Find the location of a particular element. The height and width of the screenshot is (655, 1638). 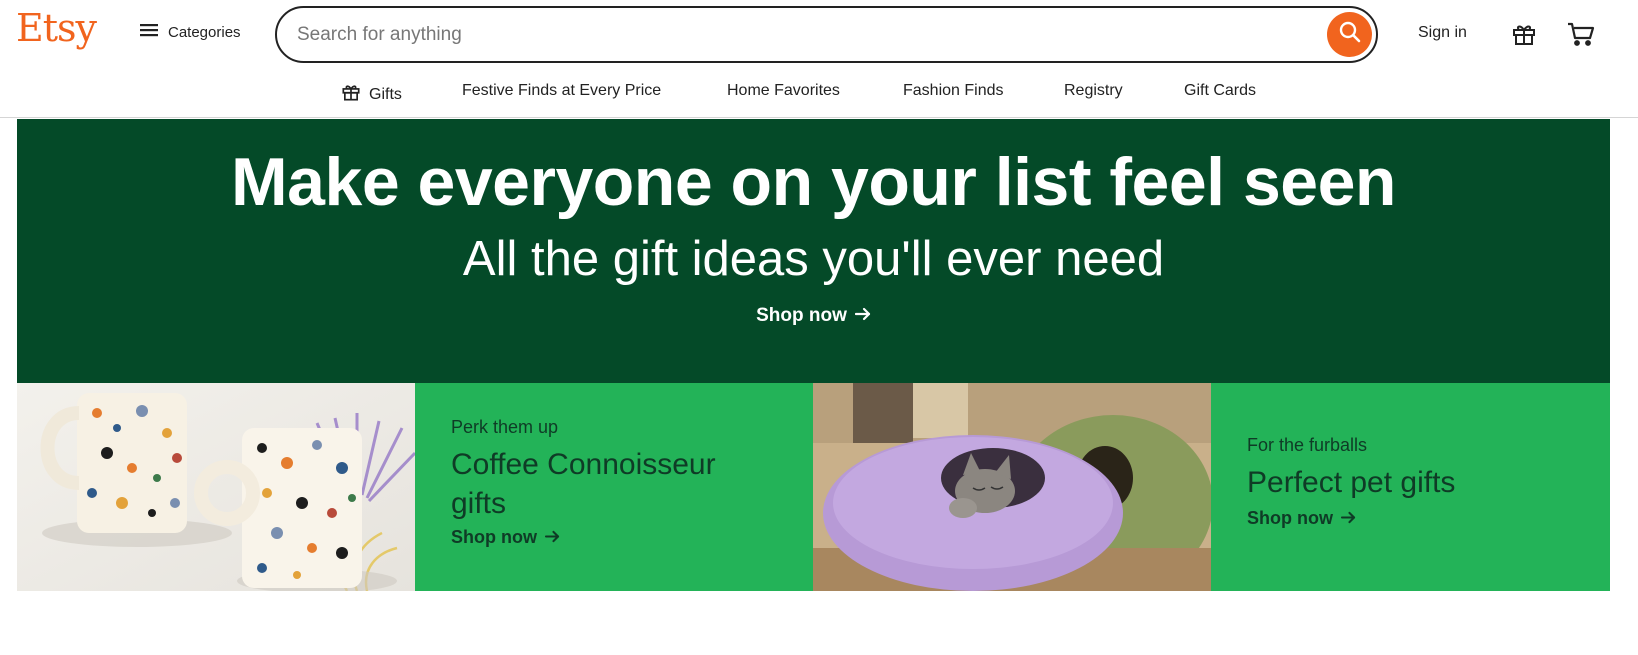

hero-shop-now-link: Shop now is located at coordinates (813, 316).